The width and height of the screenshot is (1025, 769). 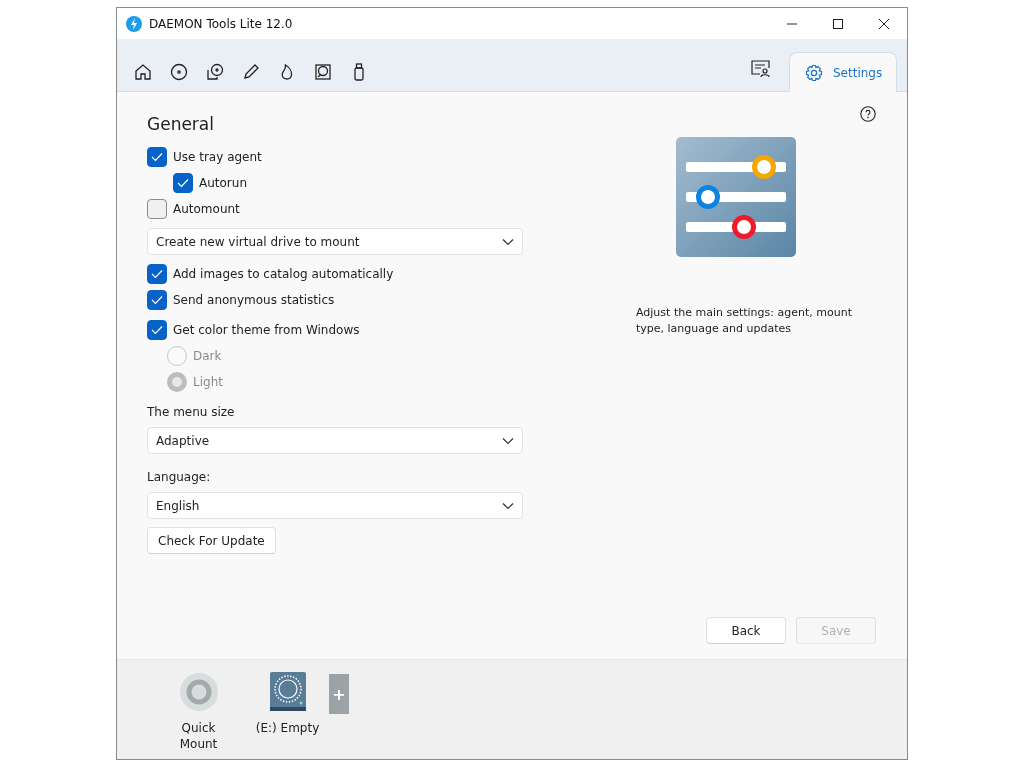 I want to click on dropdown: Adaptive, so click(x=335, y=440).